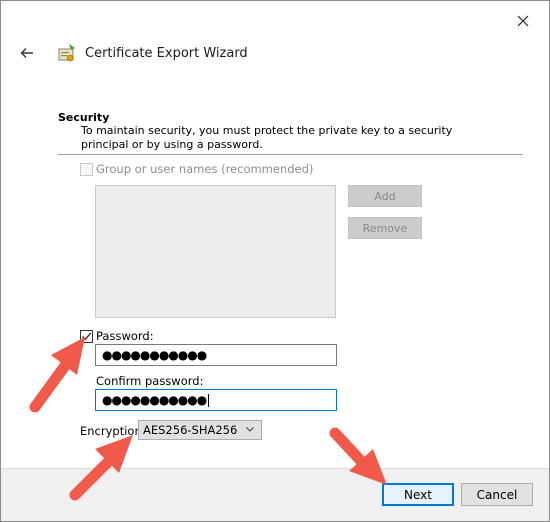  What do you see at coordinates (497, 494) in the screenshot?
I see `cancel-button: Cancel` at bounding box center [497, 494].